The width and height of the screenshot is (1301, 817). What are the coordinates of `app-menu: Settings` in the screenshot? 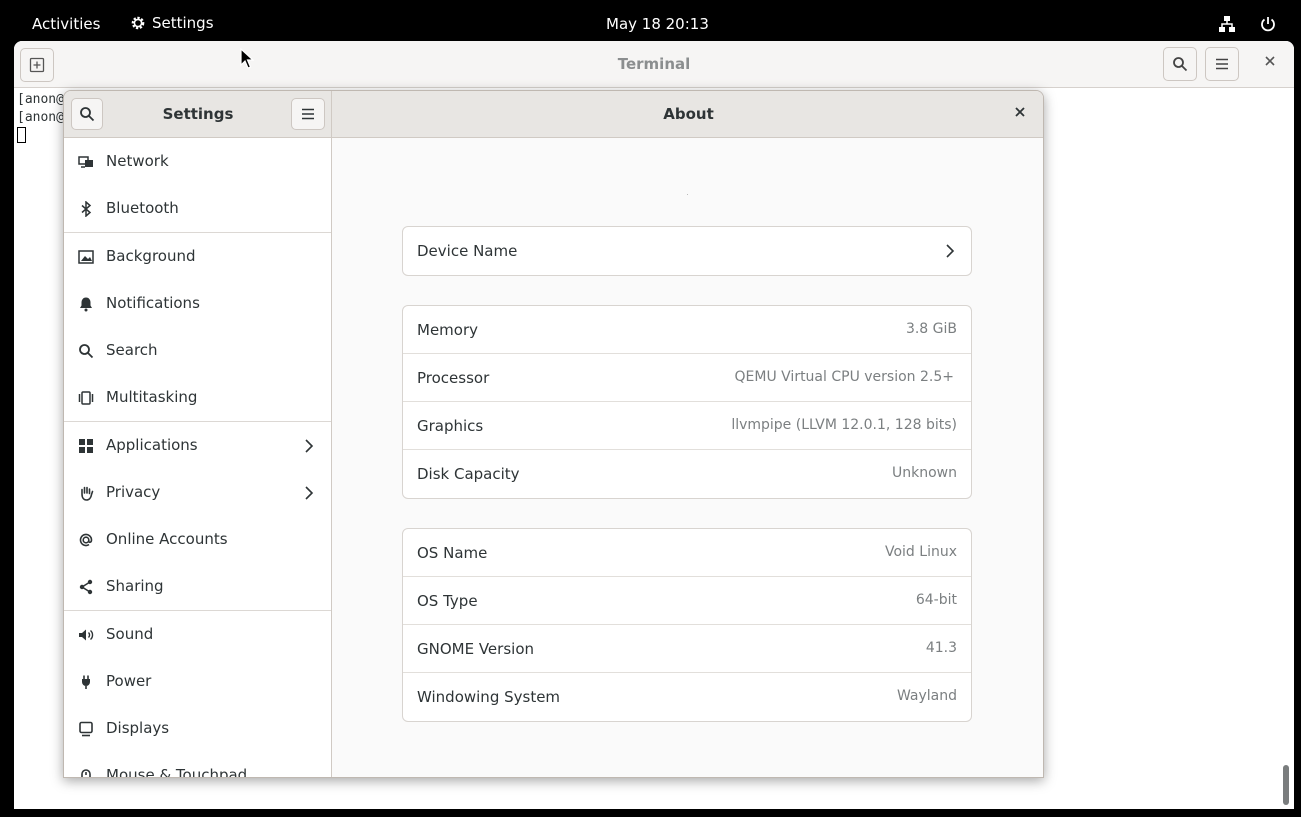 It's located at (172, 23).